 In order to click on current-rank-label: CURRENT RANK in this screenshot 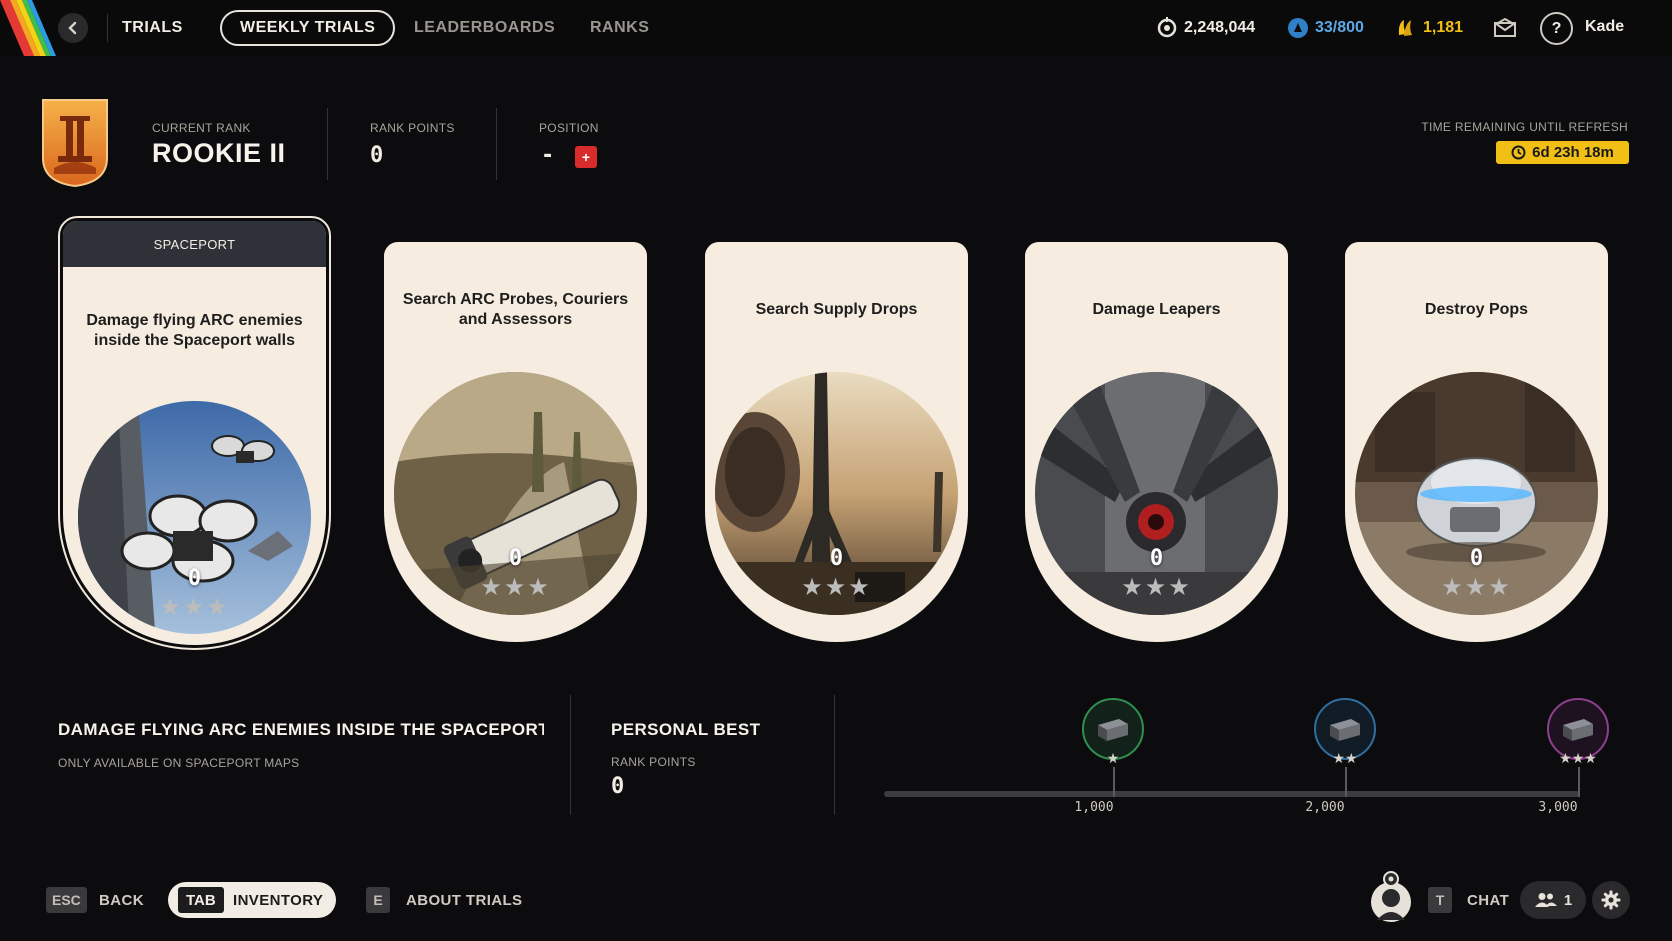, I will do `click(201, 128)`.